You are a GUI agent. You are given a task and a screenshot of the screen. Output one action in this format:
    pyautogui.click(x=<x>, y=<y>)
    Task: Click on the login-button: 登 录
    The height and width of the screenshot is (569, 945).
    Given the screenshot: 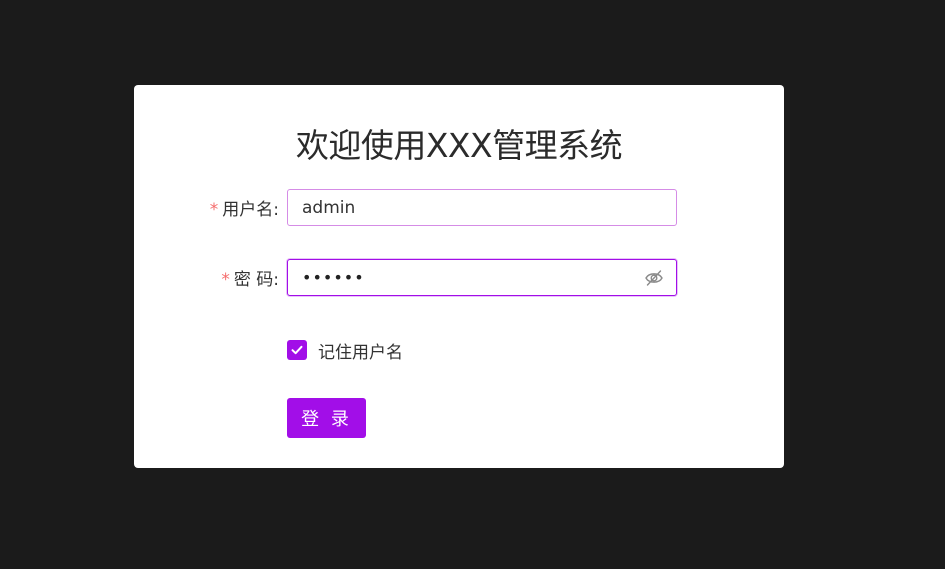 What is the action you would take?
    pyautogui.click(x=326, y=418)
    